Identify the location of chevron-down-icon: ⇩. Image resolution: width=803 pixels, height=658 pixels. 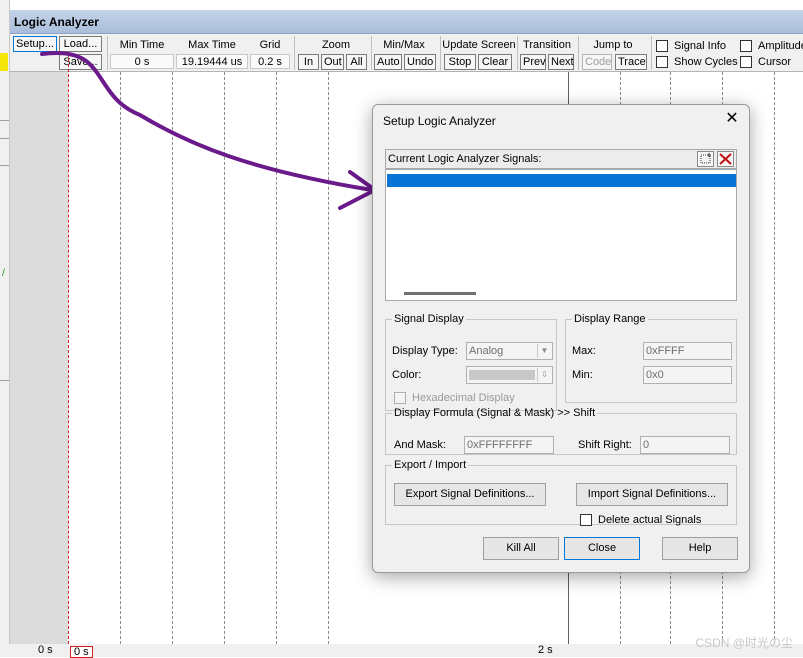
(544, 375).